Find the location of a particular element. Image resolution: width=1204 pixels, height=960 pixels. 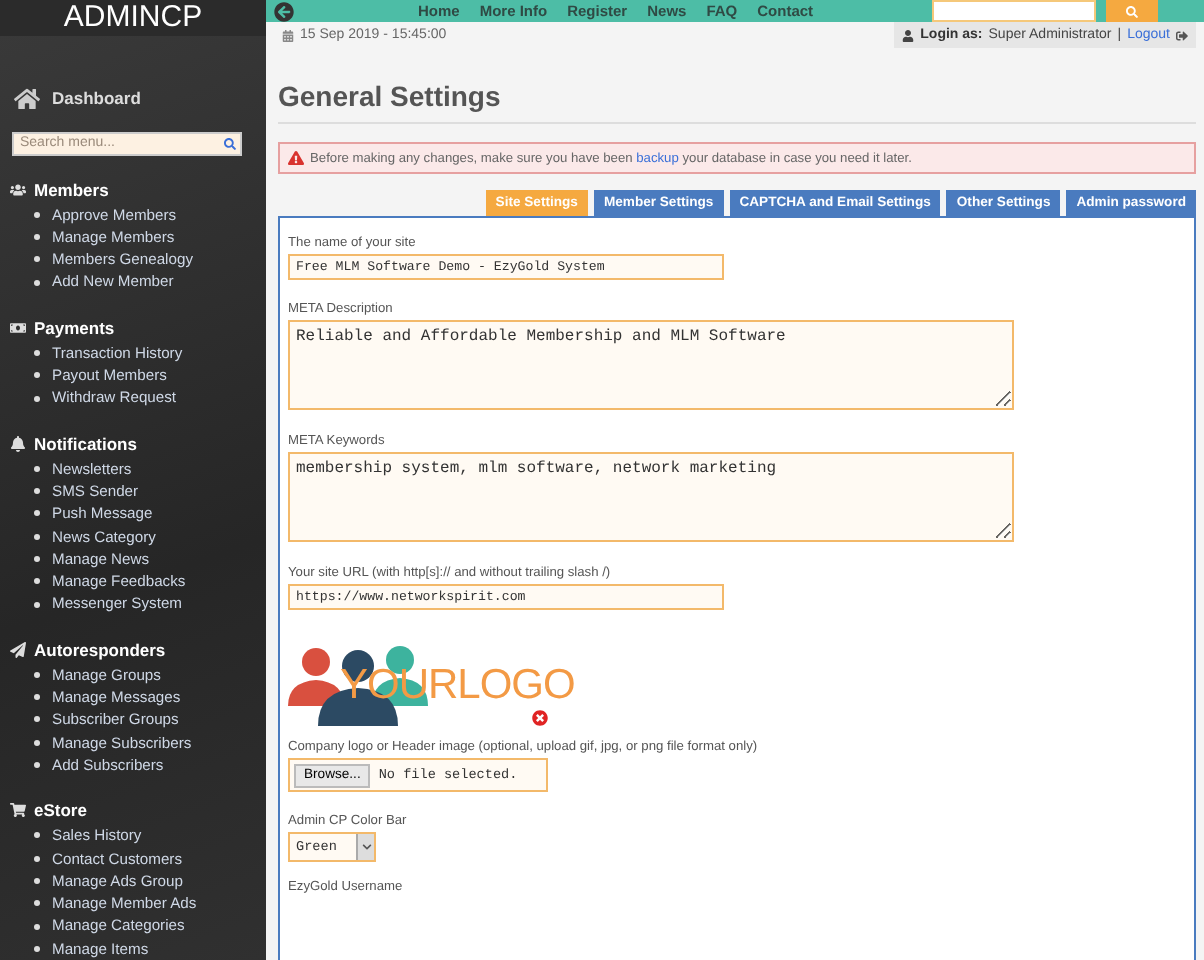

search-field is located at coordinates (1014, 11).